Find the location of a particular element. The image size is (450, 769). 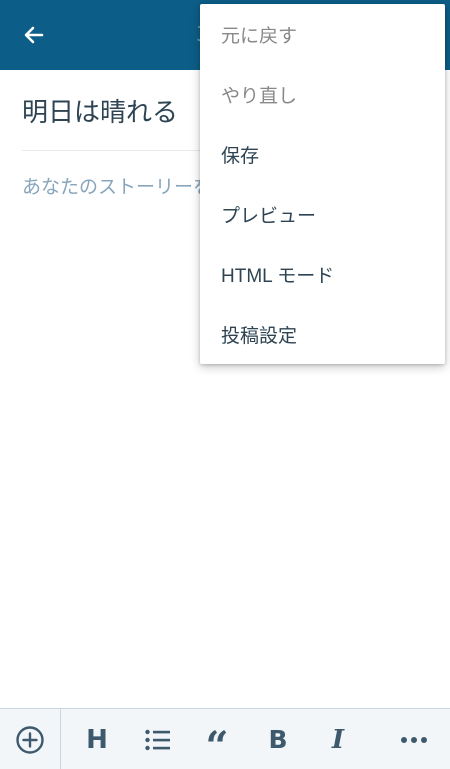

menu-item-redo: やり直し is located at coordinates (322, 94).